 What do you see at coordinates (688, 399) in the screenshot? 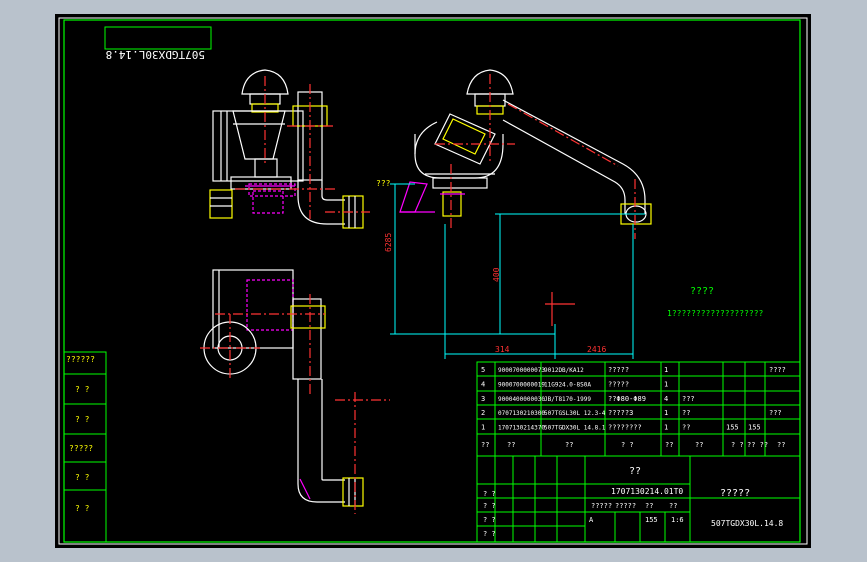
I see `bom-cell-mat: ???` at bounding box center [688, 399].